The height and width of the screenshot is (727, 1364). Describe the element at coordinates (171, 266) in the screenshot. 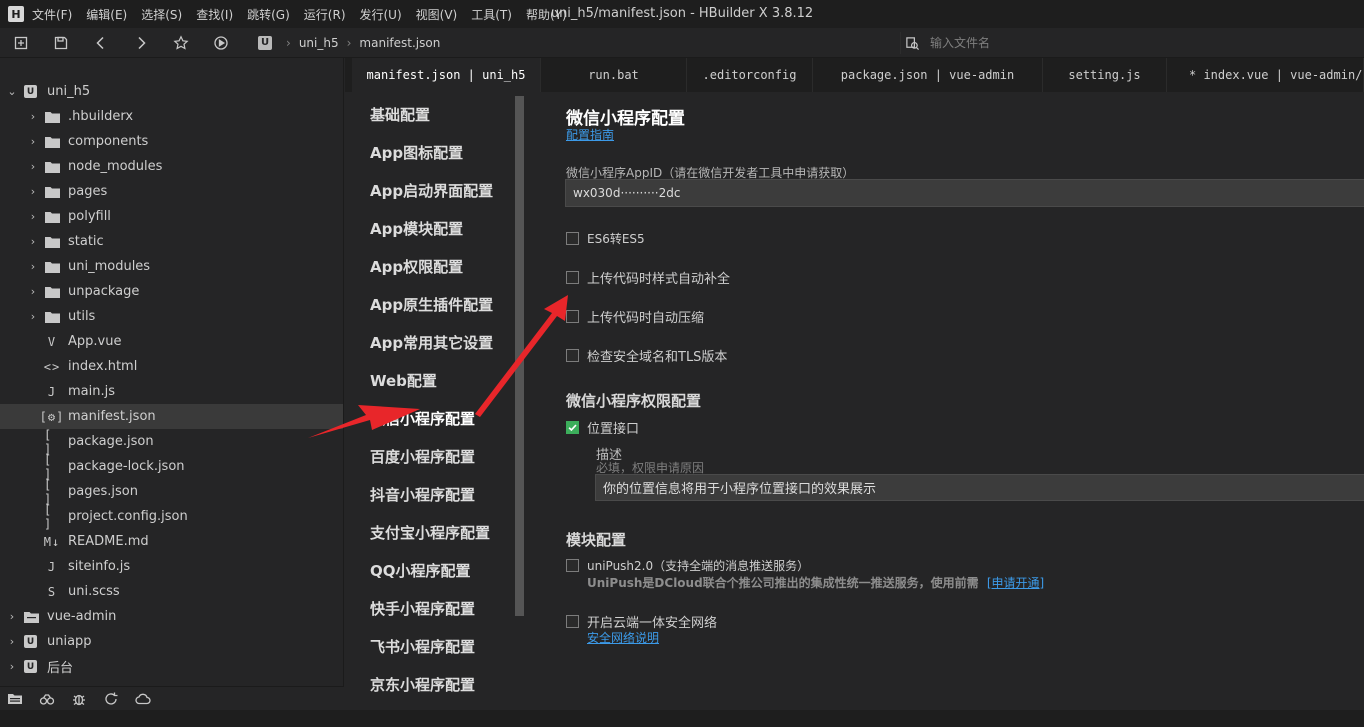

I see `tree-folder-uni-modules: › uni_modules` at that location.